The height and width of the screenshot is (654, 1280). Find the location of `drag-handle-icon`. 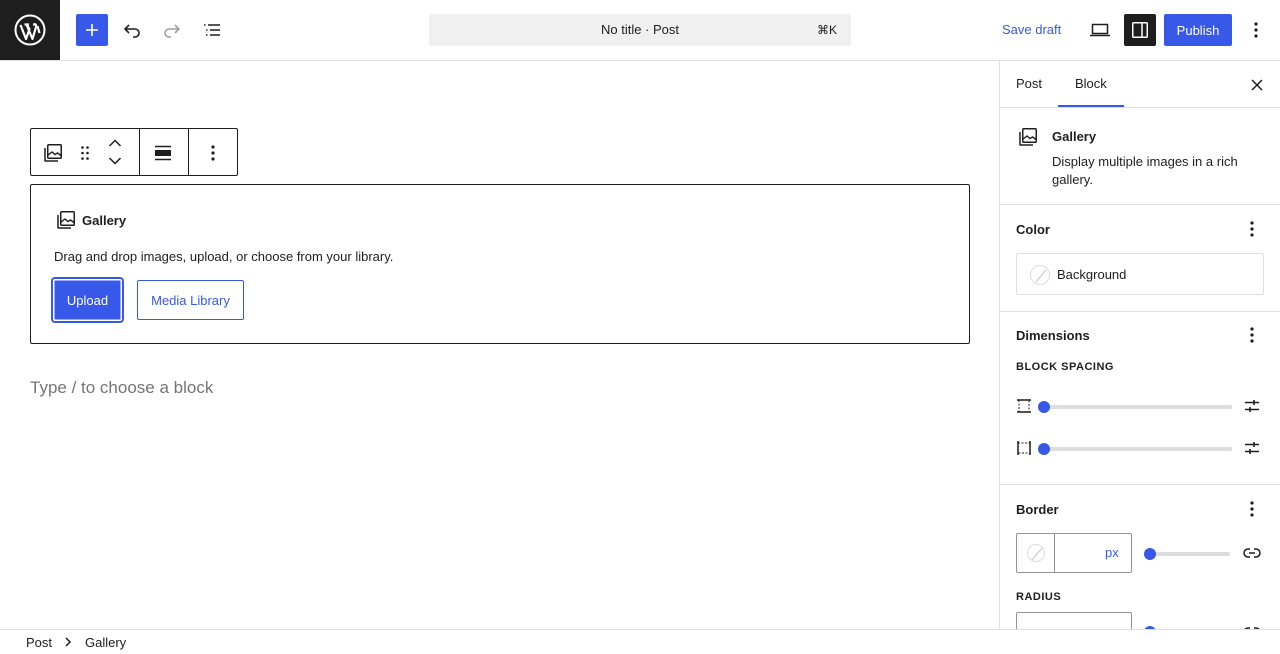

drag-handle-icon is located at coordinates (85, 153).